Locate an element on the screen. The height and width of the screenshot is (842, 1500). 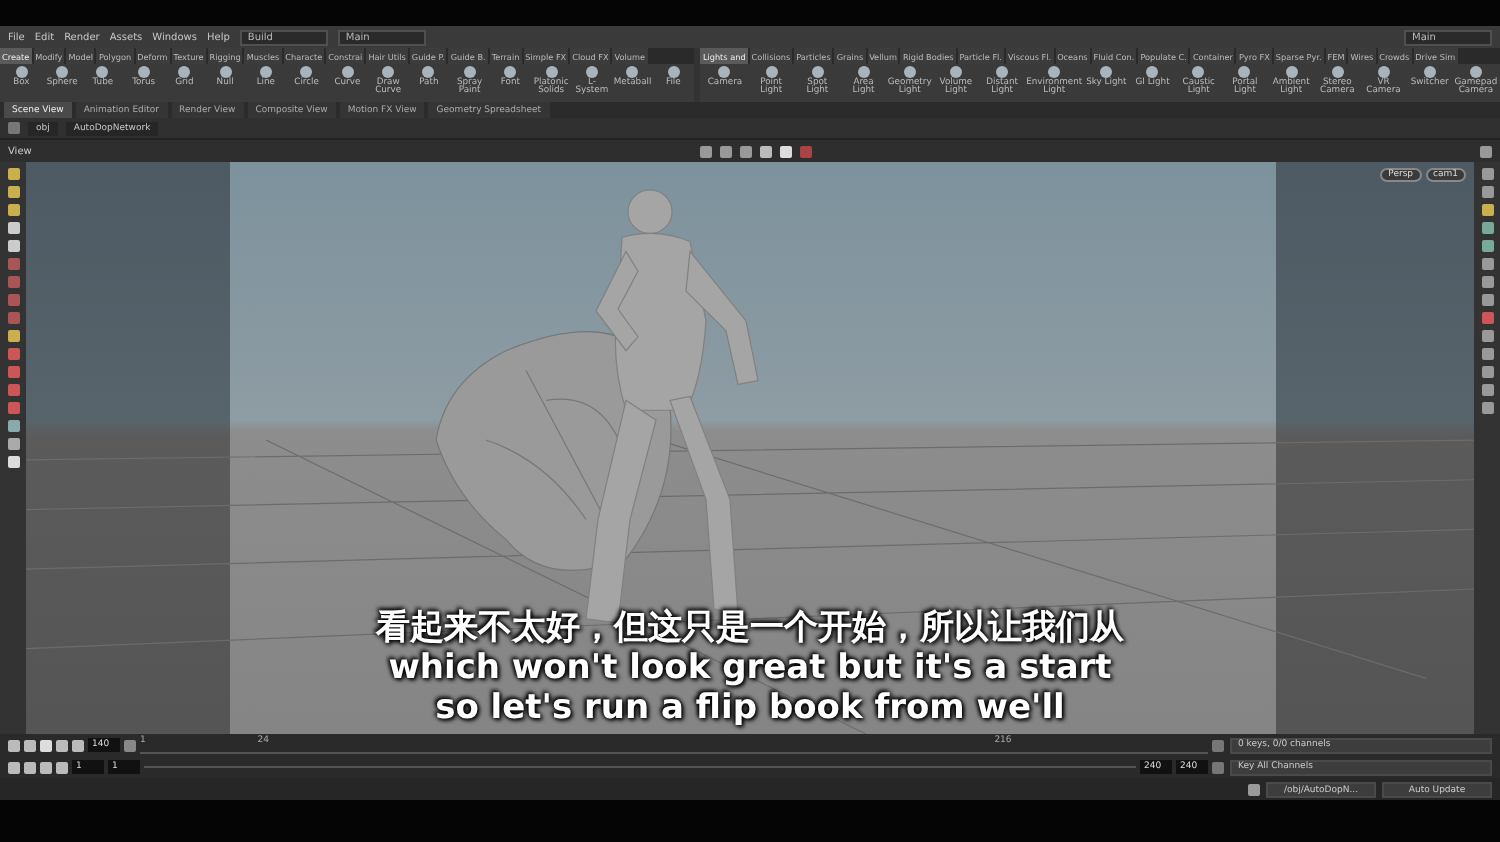
subtitle-line: 看起来不太好，但这只是一个开始，所以让我们从 is located at coordinates (750, 629).